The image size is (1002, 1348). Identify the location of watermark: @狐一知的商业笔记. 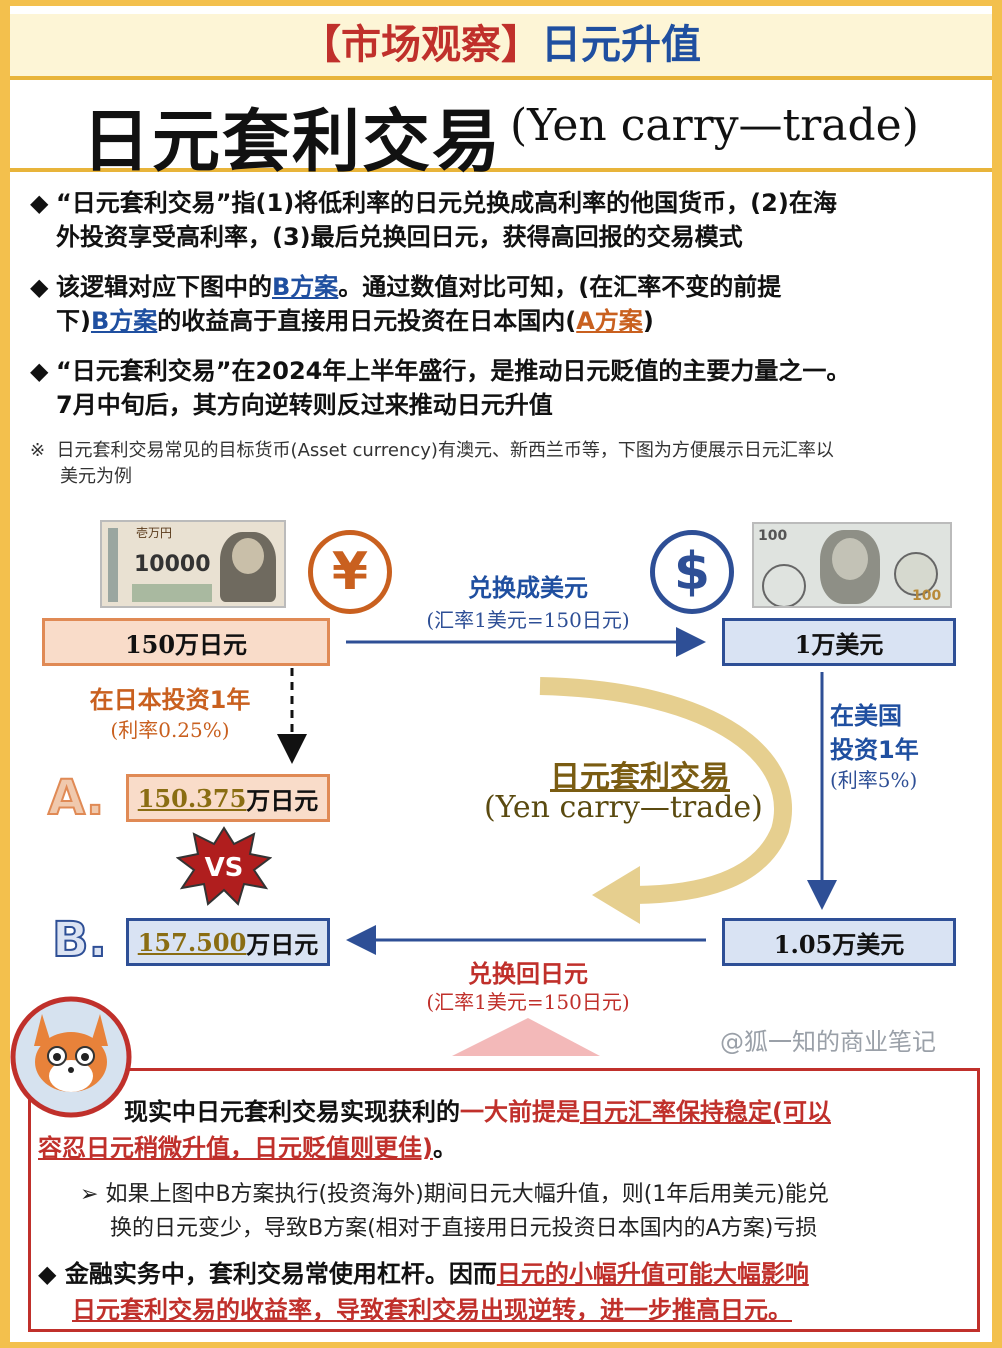
(828, 1042).